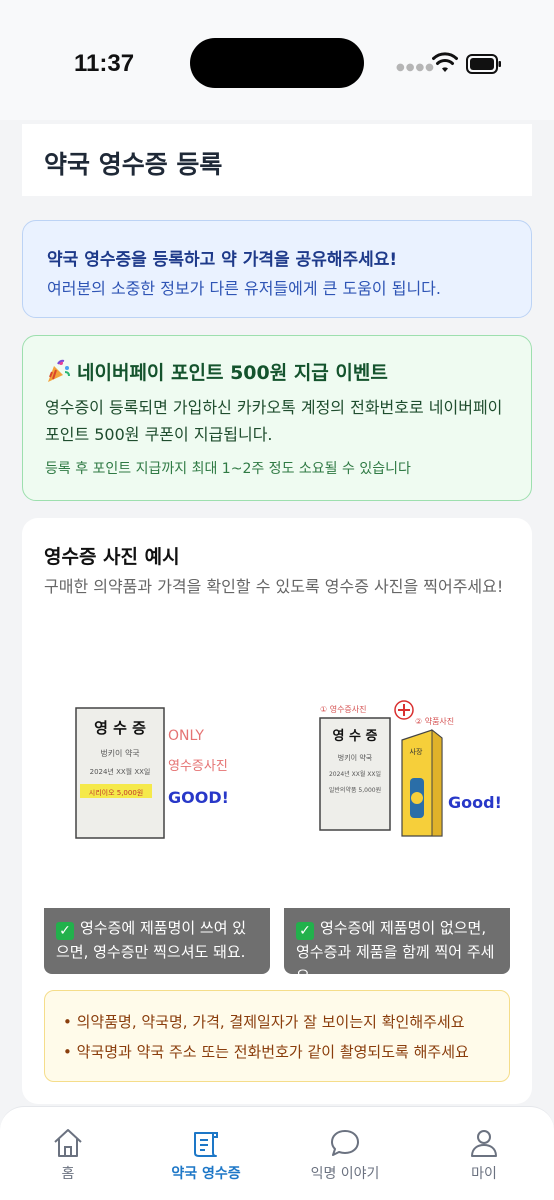 This screenshot has width=554, height=1200. Describe the element at coordinates (475, 802) in the screenshot. I see `right-note-good: Good!` at that location.